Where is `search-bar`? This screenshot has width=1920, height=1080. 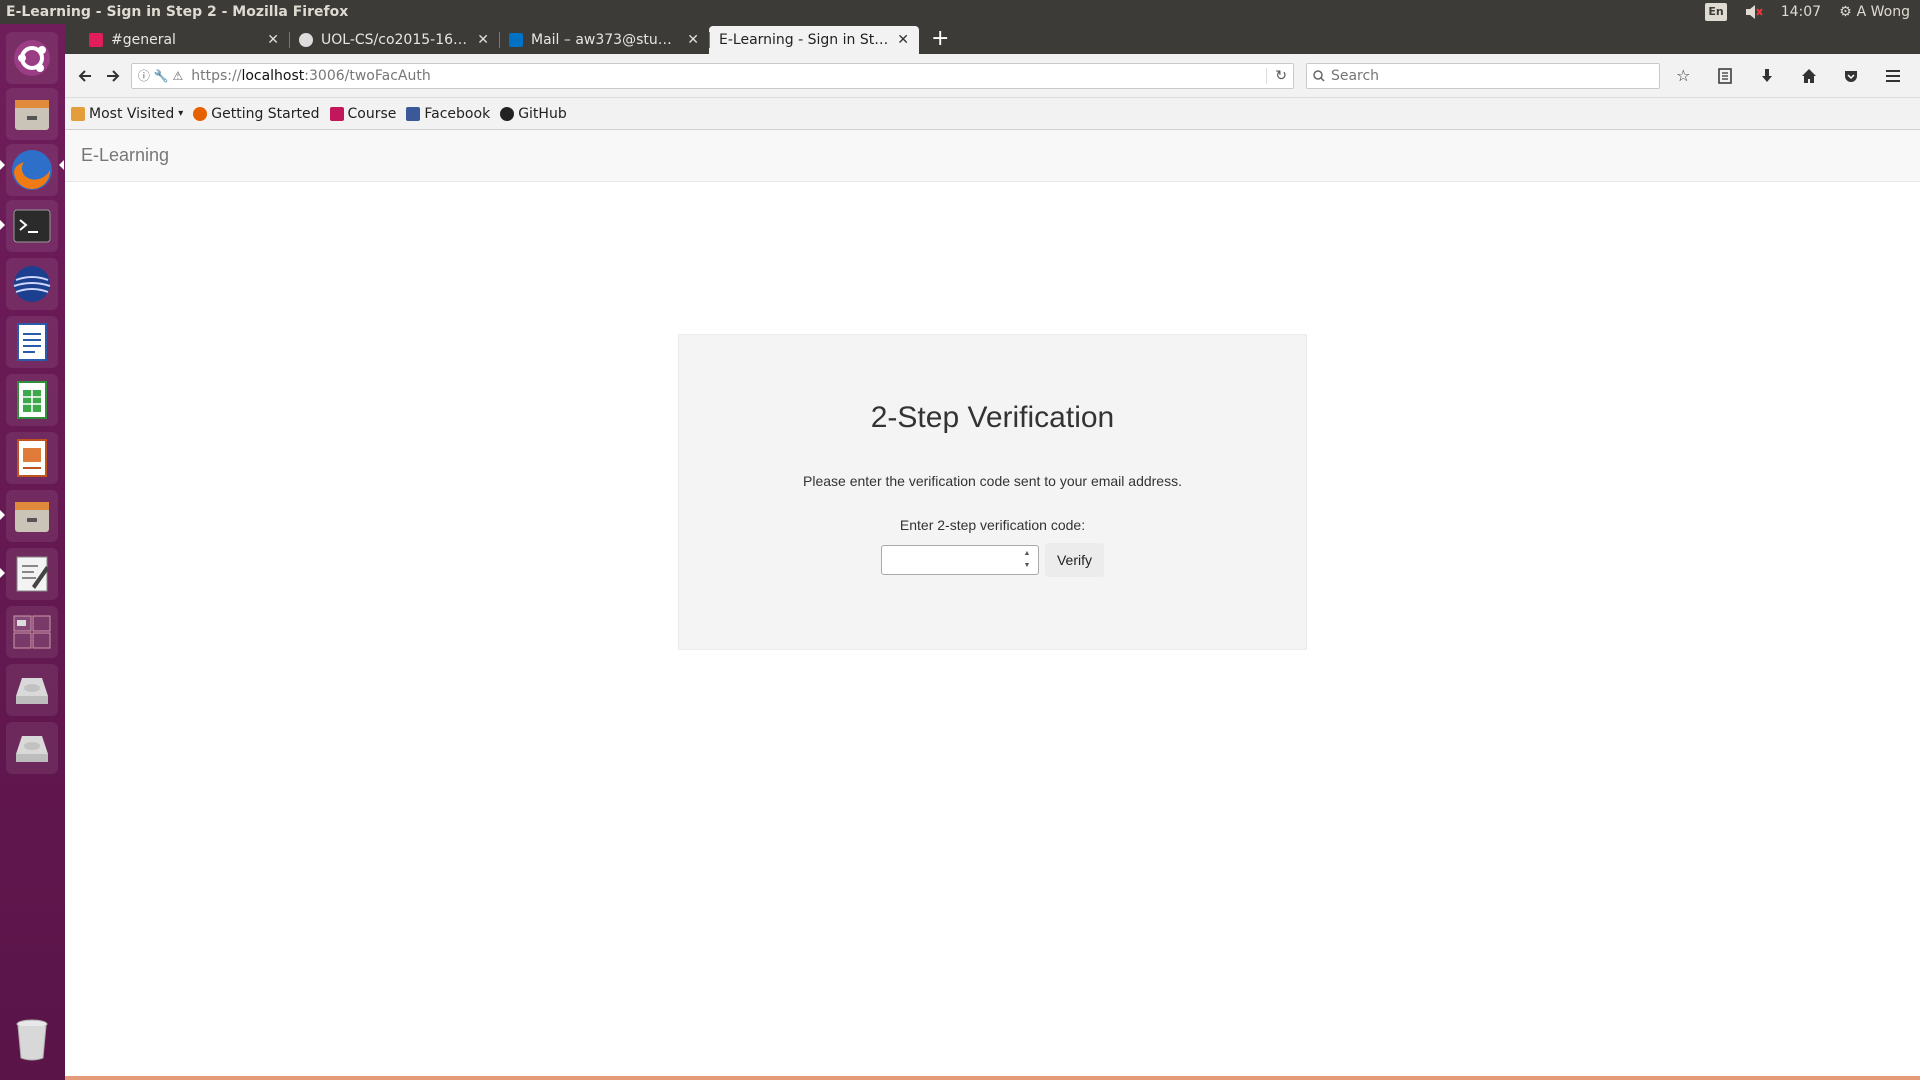 search-bar is located at coordinates (1483, 75).